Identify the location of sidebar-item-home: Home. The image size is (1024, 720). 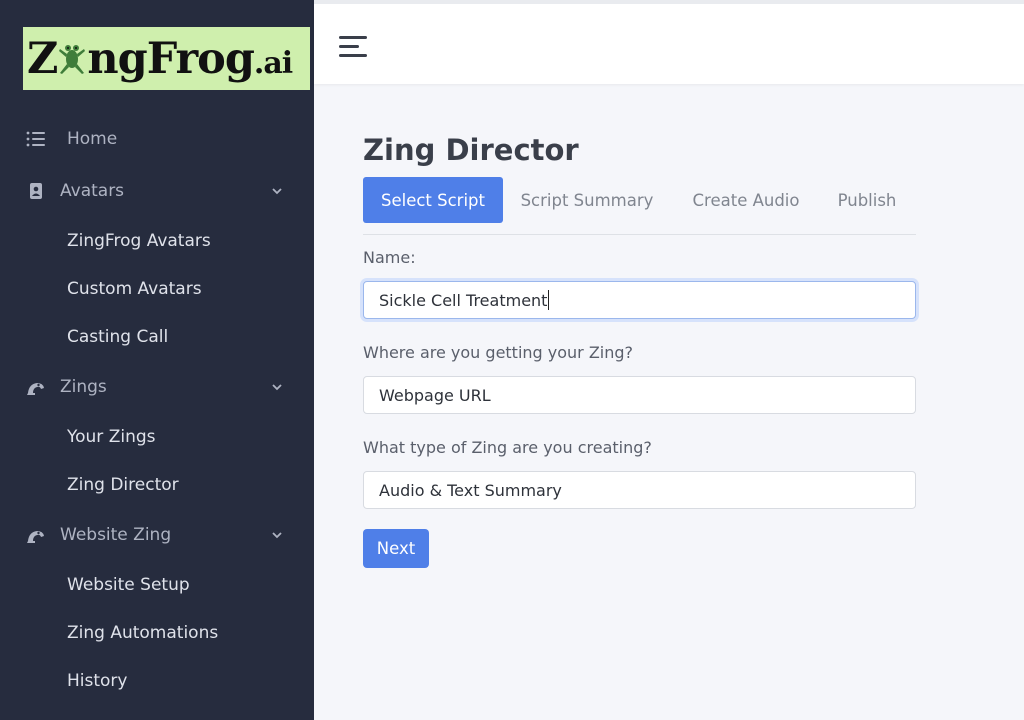
(157, 139).